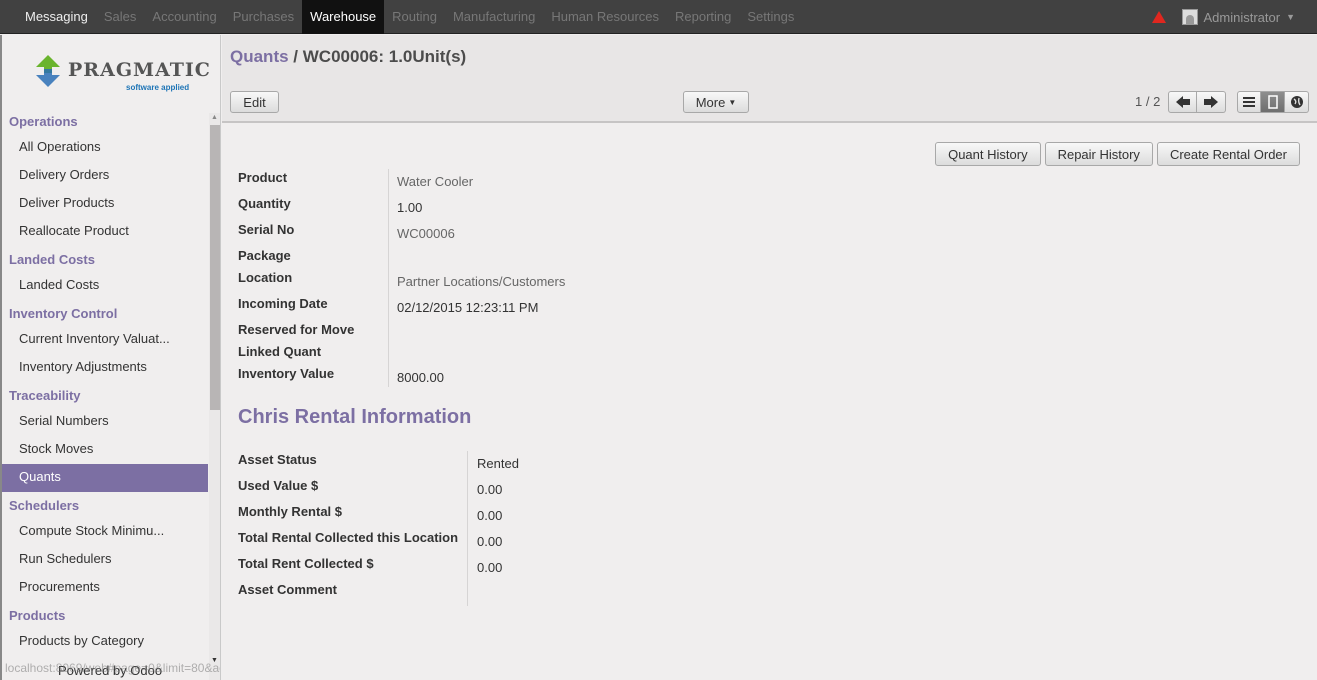  What do you see at coordinates (1290, 17) in the screenshot?
I see `chevron-down-icon: ▼` at bounding box center [1290, 17].